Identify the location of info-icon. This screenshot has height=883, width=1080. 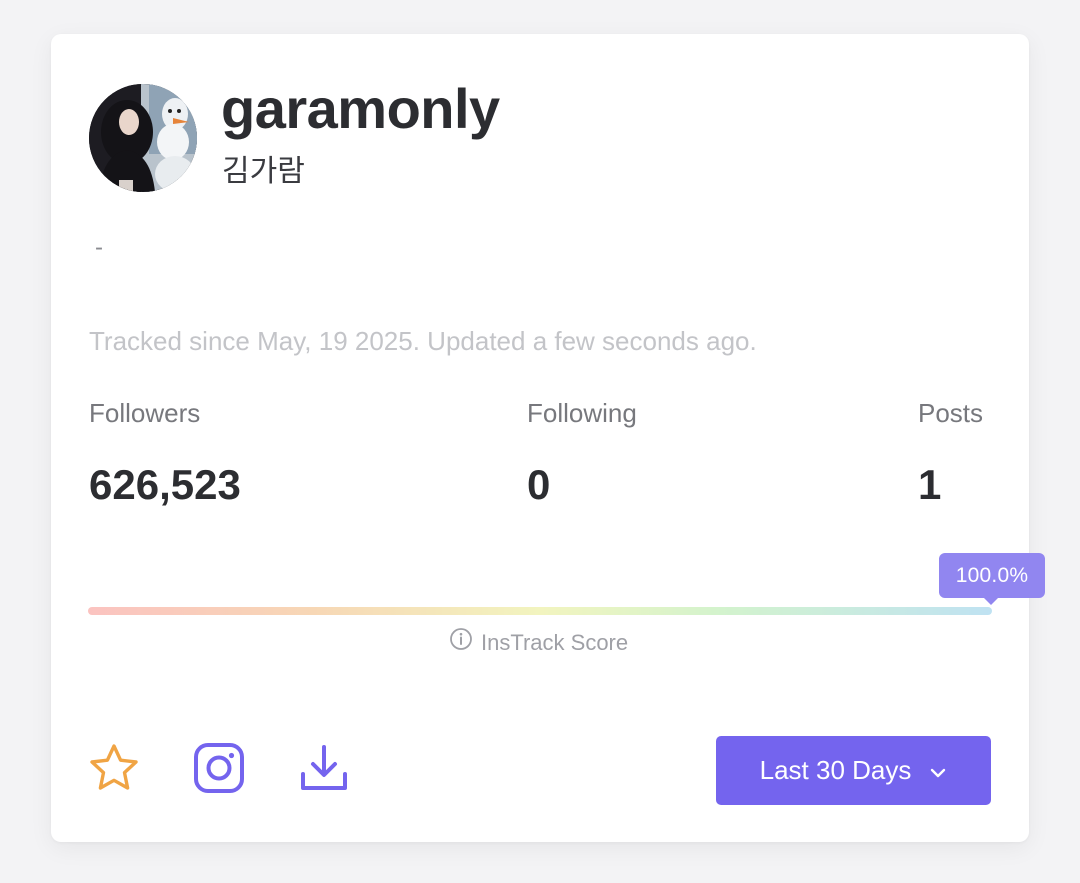
(461, 642).